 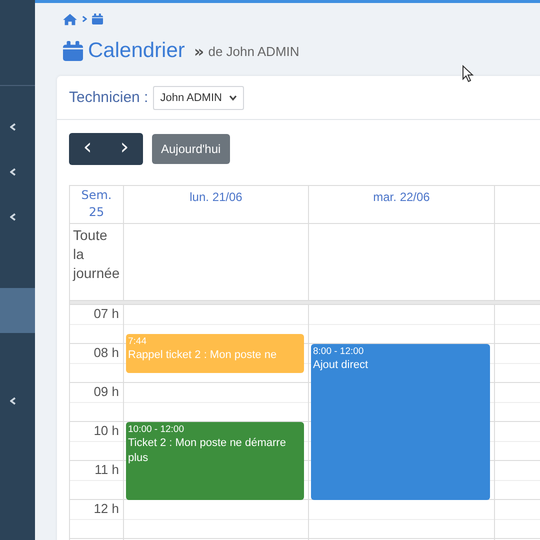 What do you see at coordinates (199, 51) in the screenshot?
I see `double-chevron-text: »` at bounding box center [199, 51].